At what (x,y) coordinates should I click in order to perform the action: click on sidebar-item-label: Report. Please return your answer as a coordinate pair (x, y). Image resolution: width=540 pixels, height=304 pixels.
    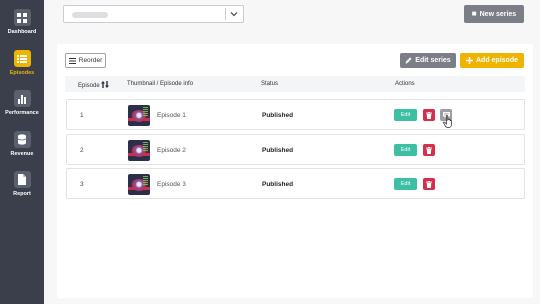
    Looking at the image, I should click on (22, 194).